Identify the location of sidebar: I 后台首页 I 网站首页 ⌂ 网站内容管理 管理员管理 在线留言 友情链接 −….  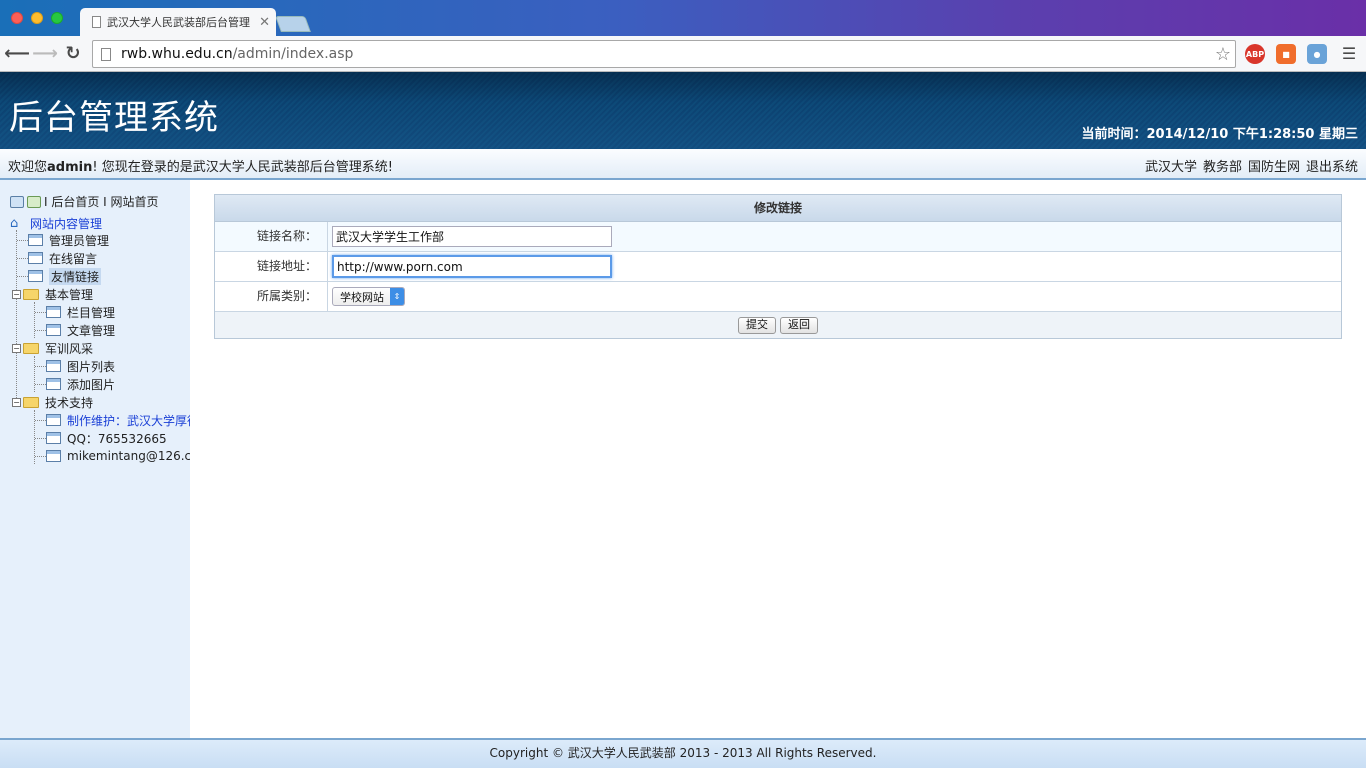
(95, 459).